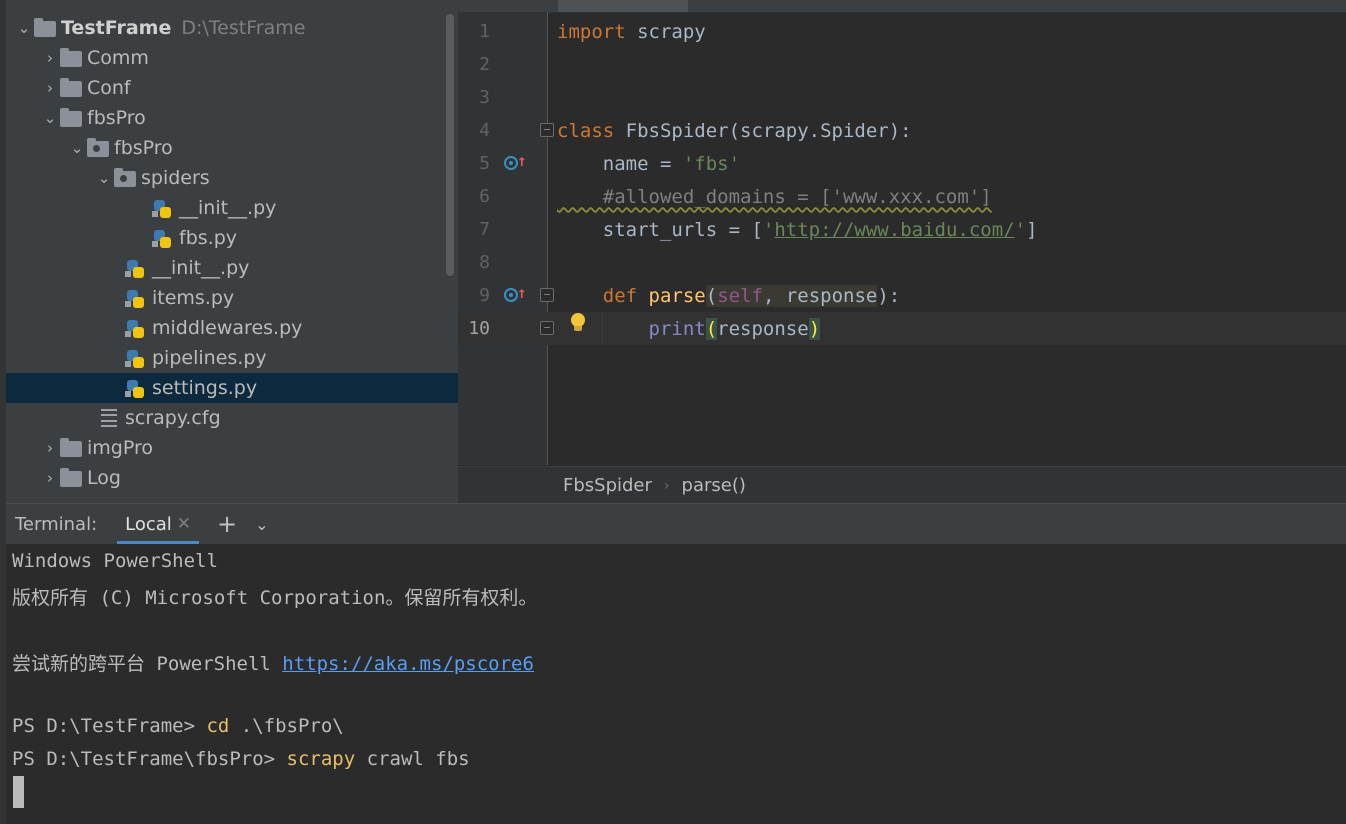 This screenshot has height=824, width=1346. What do you see at coordinates (232, 418) in the screenshot?
I see `tree-item-scrapy-cfg: scrapy.cfg` at bounding box center [232, 418].